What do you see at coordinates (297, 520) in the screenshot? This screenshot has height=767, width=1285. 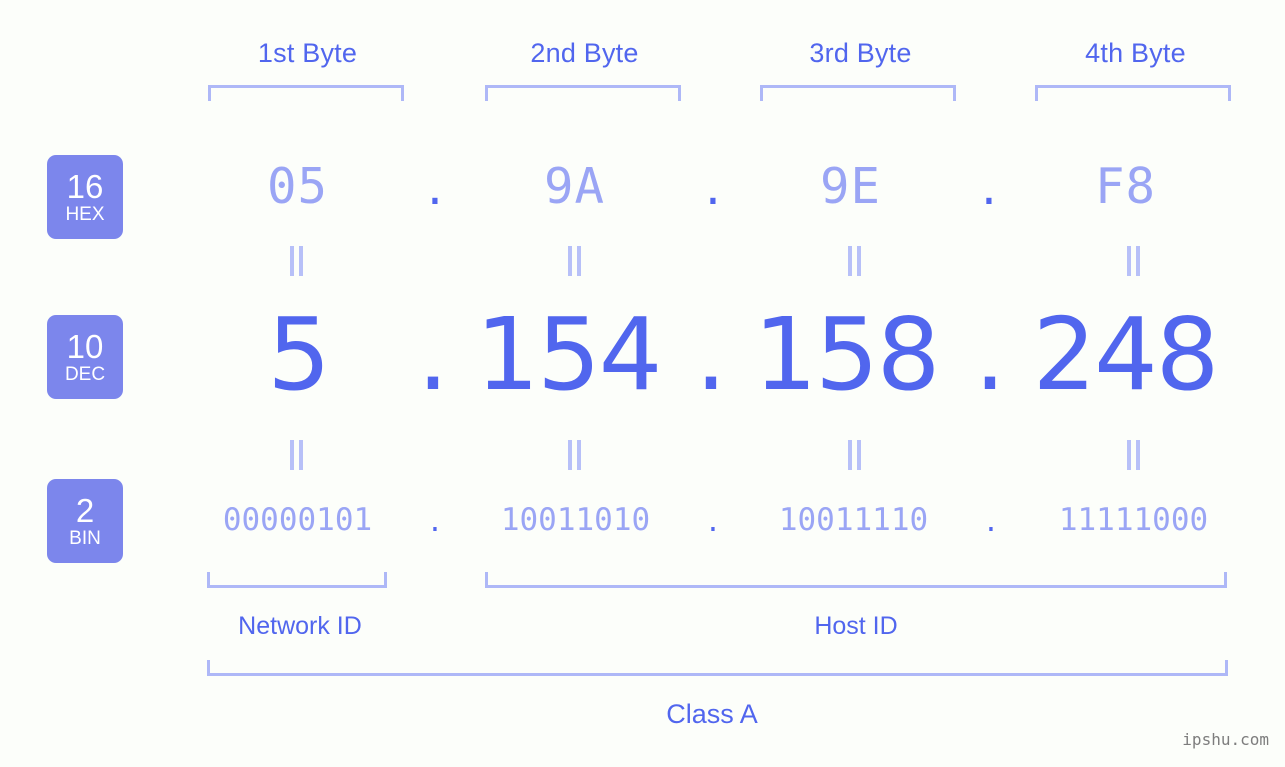 I see `bin-byte-1: 00000101` at bounding box center [297, 520].